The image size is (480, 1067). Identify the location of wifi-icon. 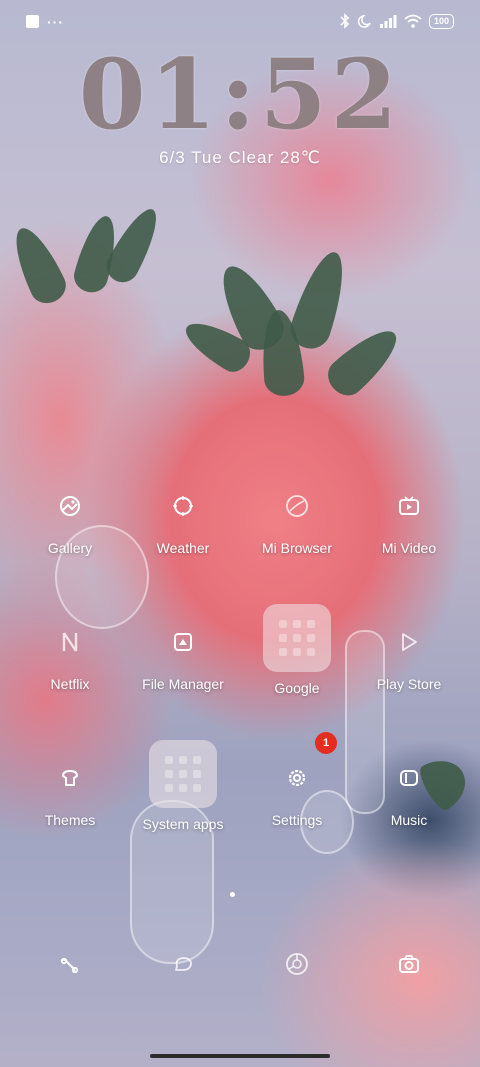
(413, 21).